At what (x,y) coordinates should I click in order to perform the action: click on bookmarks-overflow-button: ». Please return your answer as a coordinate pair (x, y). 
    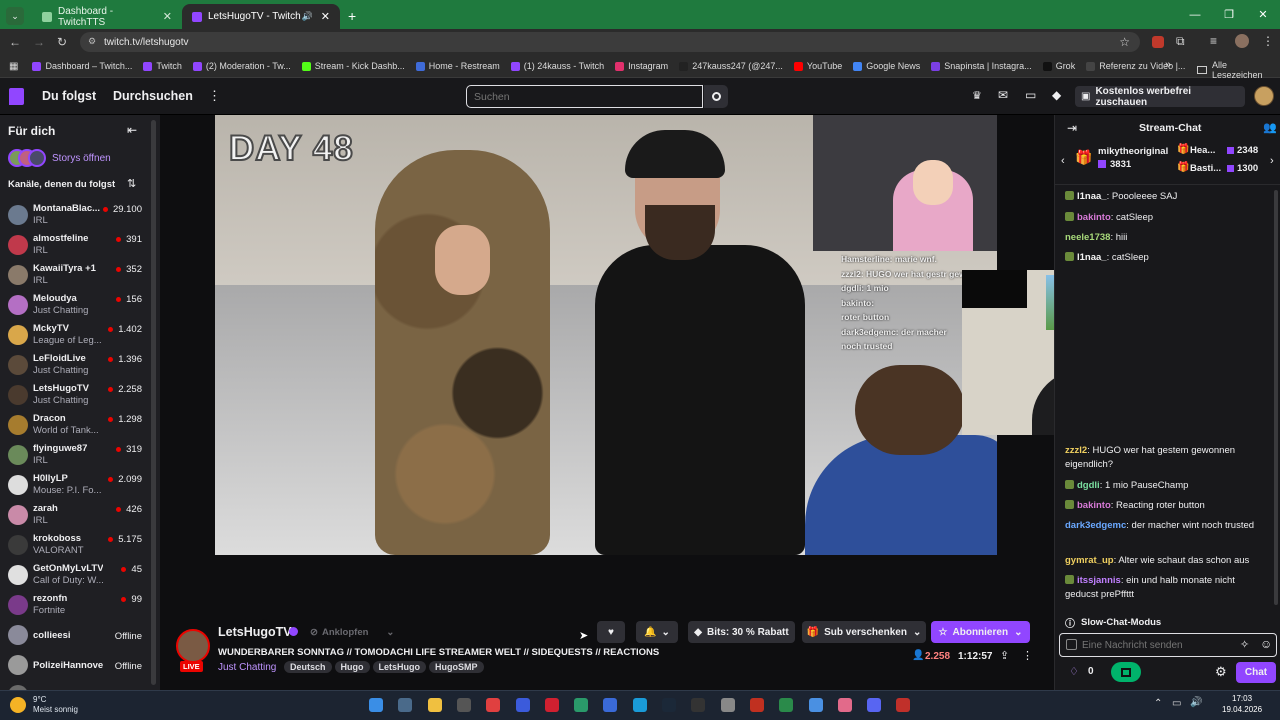
    Looking at the image, I should click on (1168, 65).